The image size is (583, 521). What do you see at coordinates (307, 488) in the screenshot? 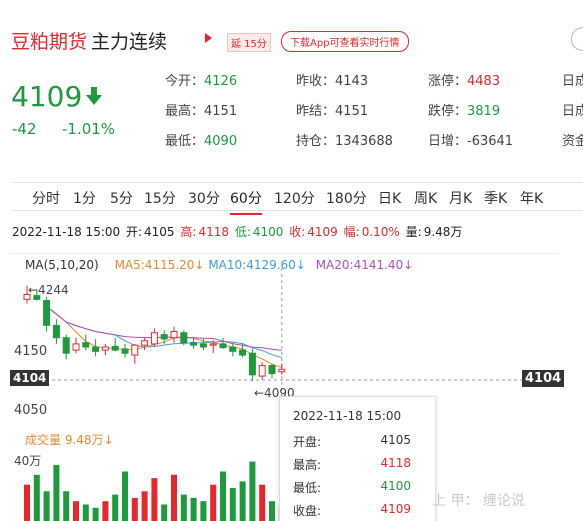
I see `tooltip-row-label: 最低:` at bounding box center [307, 488].